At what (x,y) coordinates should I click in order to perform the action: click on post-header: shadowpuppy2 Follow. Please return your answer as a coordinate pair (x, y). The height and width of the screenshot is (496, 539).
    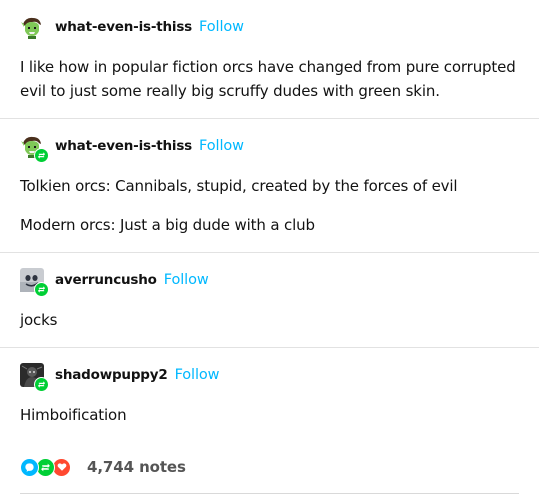
    Looking at the image, I should click on (120, 377).